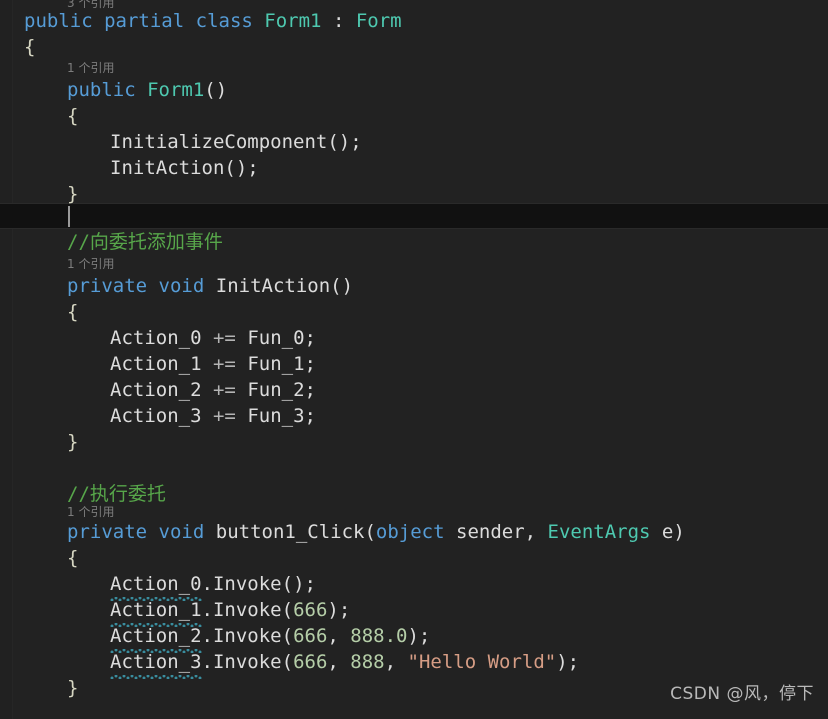 This screenshot has width=828, height=719. I want to click on token-action-3-error: Action_3, so click(156, 665).